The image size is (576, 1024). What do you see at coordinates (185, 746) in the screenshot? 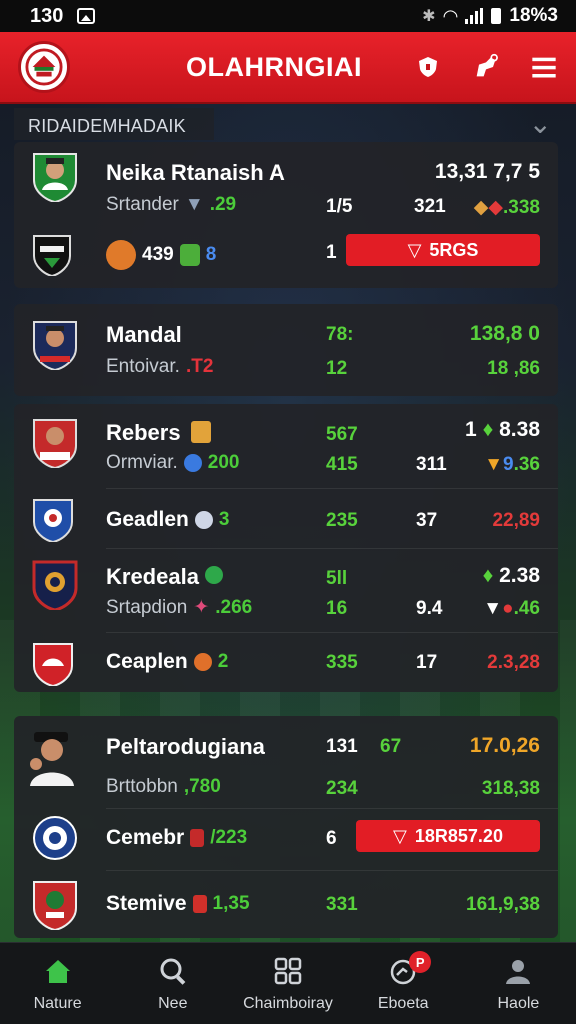
I see `player-name: Peltarodugiana` at bounding box center [185, 746].